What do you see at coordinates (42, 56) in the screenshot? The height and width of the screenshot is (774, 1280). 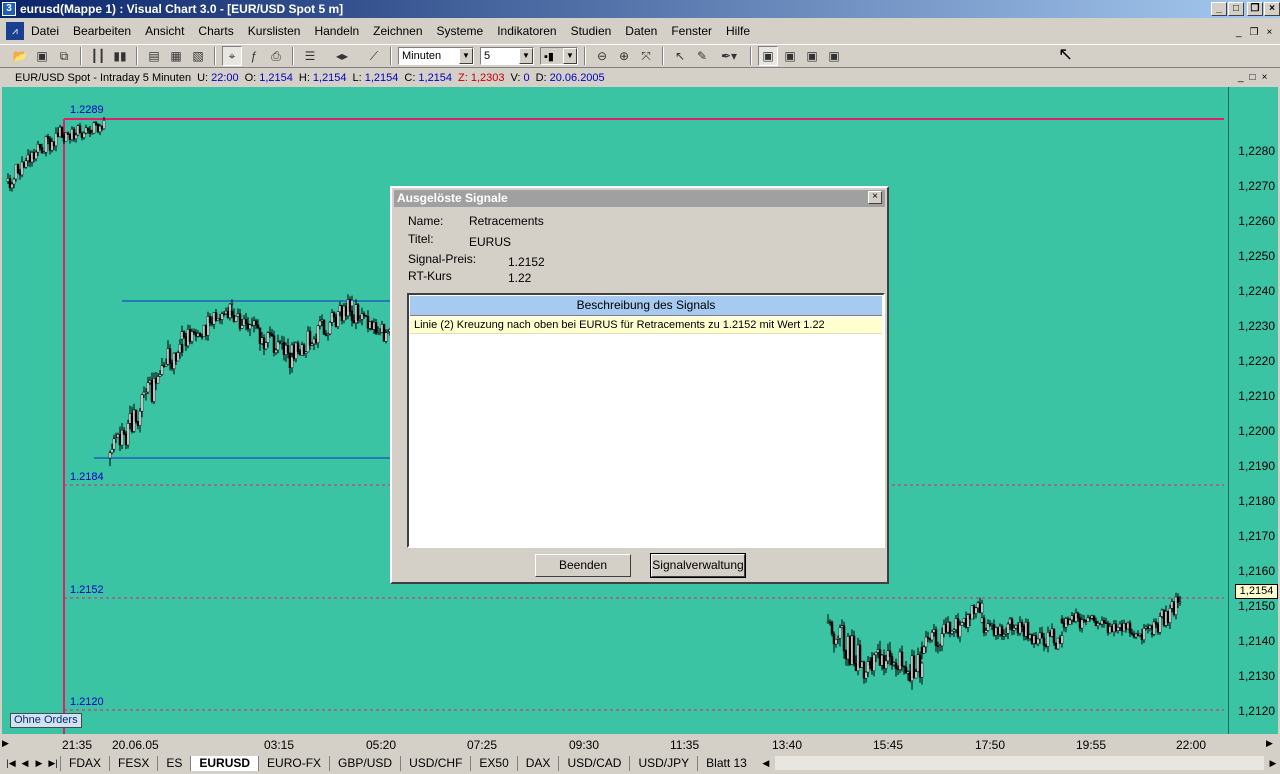 I see `save-icon: ▣` at bounding box center [42, 56].